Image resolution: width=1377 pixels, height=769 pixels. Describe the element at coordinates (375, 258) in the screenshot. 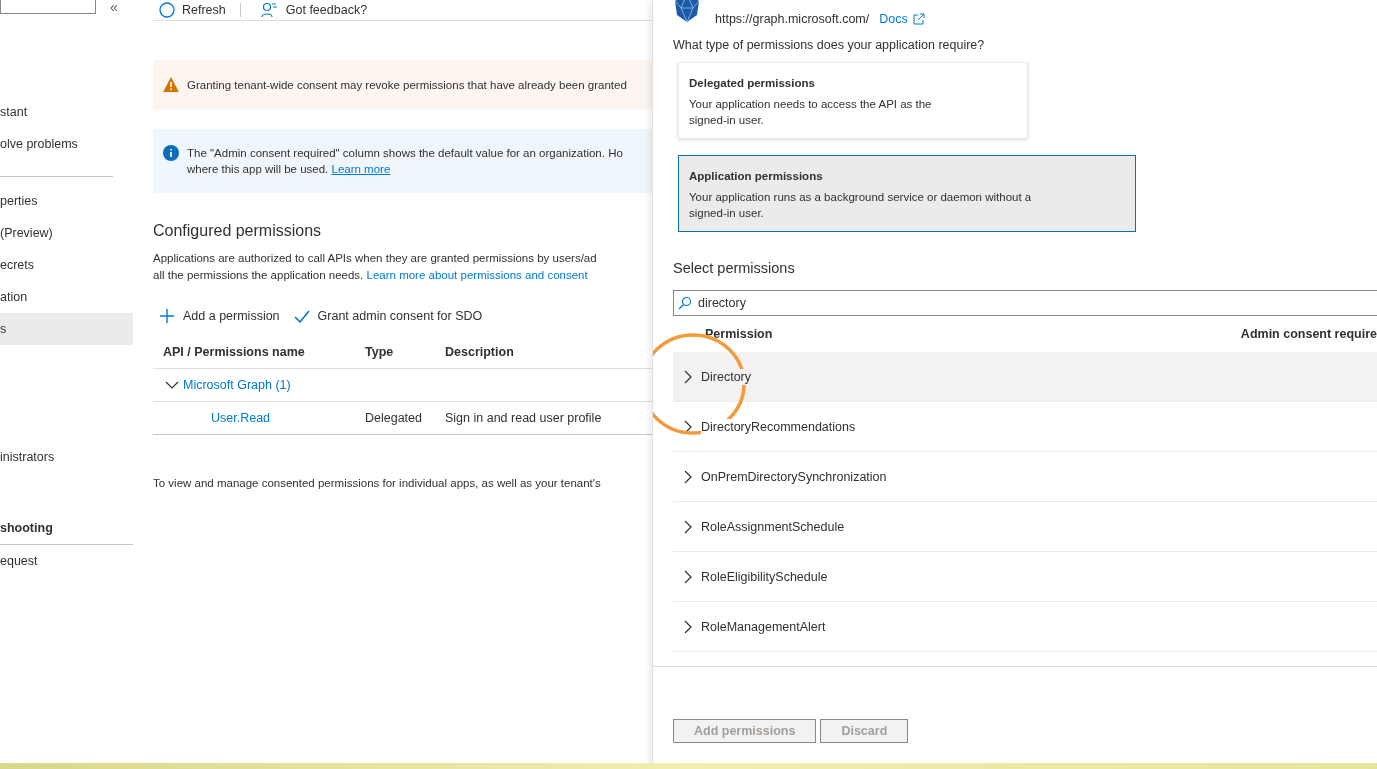

I see `description-text: Applications are authorized to call APIs when they are granted permissions by users/ad` at that location.